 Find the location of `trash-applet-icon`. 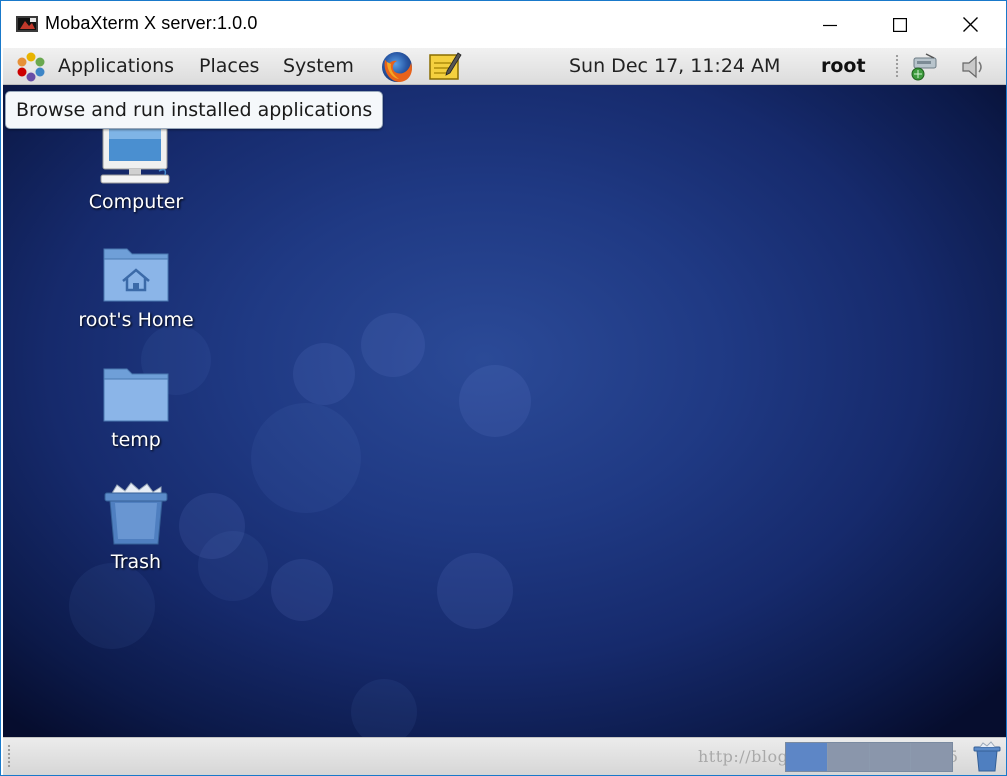

trash-applet-icon is located at coordinates (987, 757).